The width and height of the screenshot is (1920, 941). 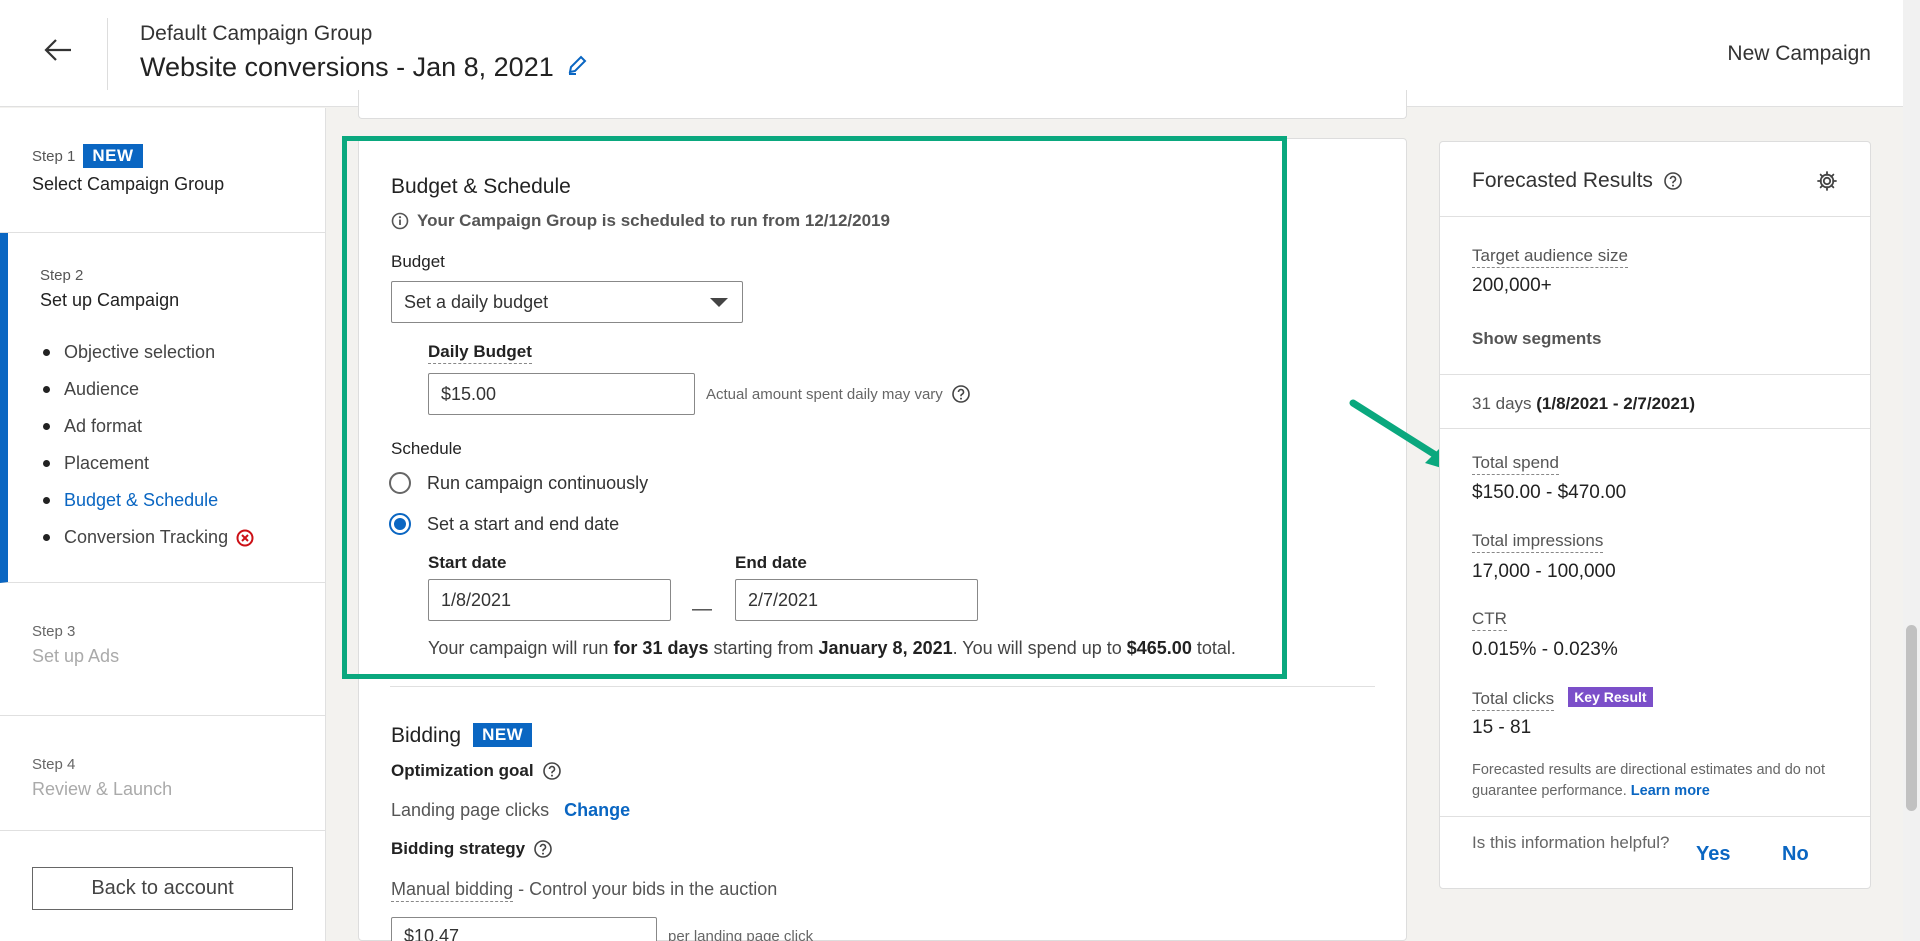 What do you see at coordinates (1911, 470) in the screenshot?
I see `page-scrollbar` at bounding box center [1911, 470].